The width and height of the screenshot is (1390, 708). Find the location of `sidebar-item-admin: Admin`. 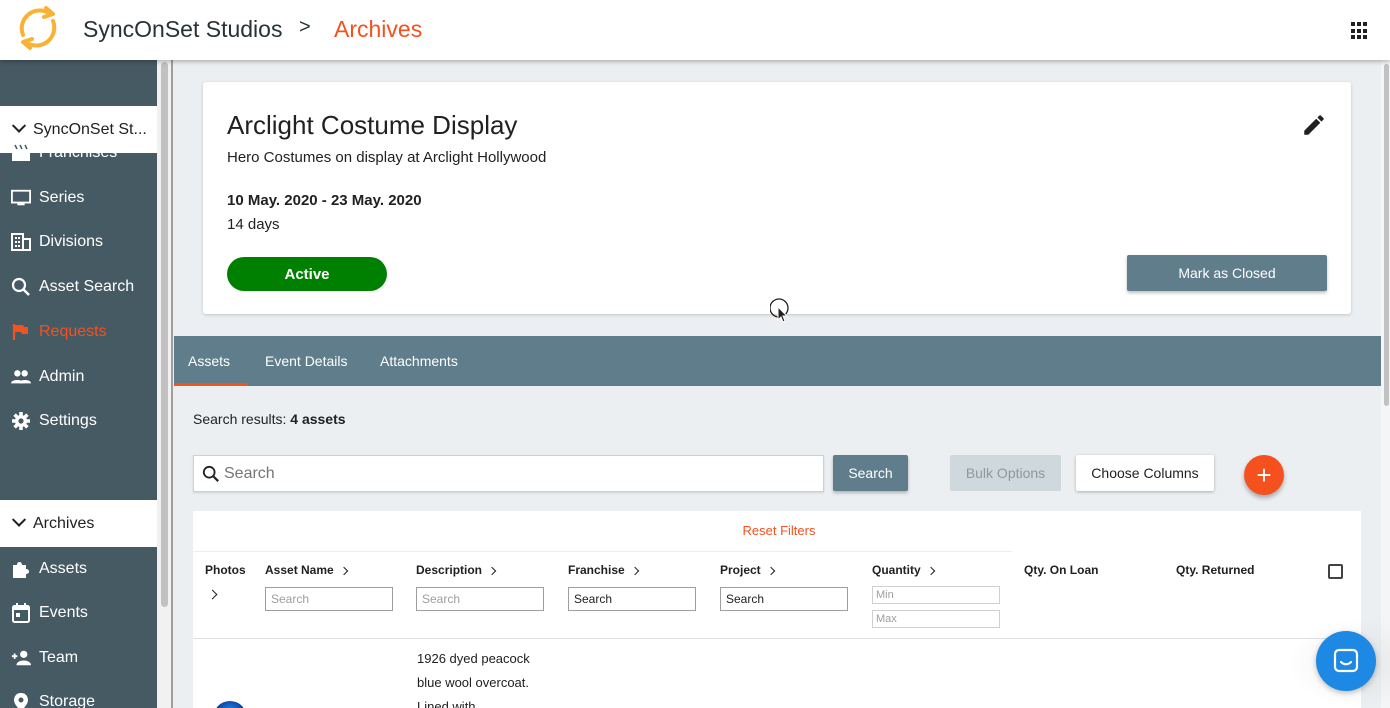

sidebar-item-admin: Admin is located at coordinates (78, 377).